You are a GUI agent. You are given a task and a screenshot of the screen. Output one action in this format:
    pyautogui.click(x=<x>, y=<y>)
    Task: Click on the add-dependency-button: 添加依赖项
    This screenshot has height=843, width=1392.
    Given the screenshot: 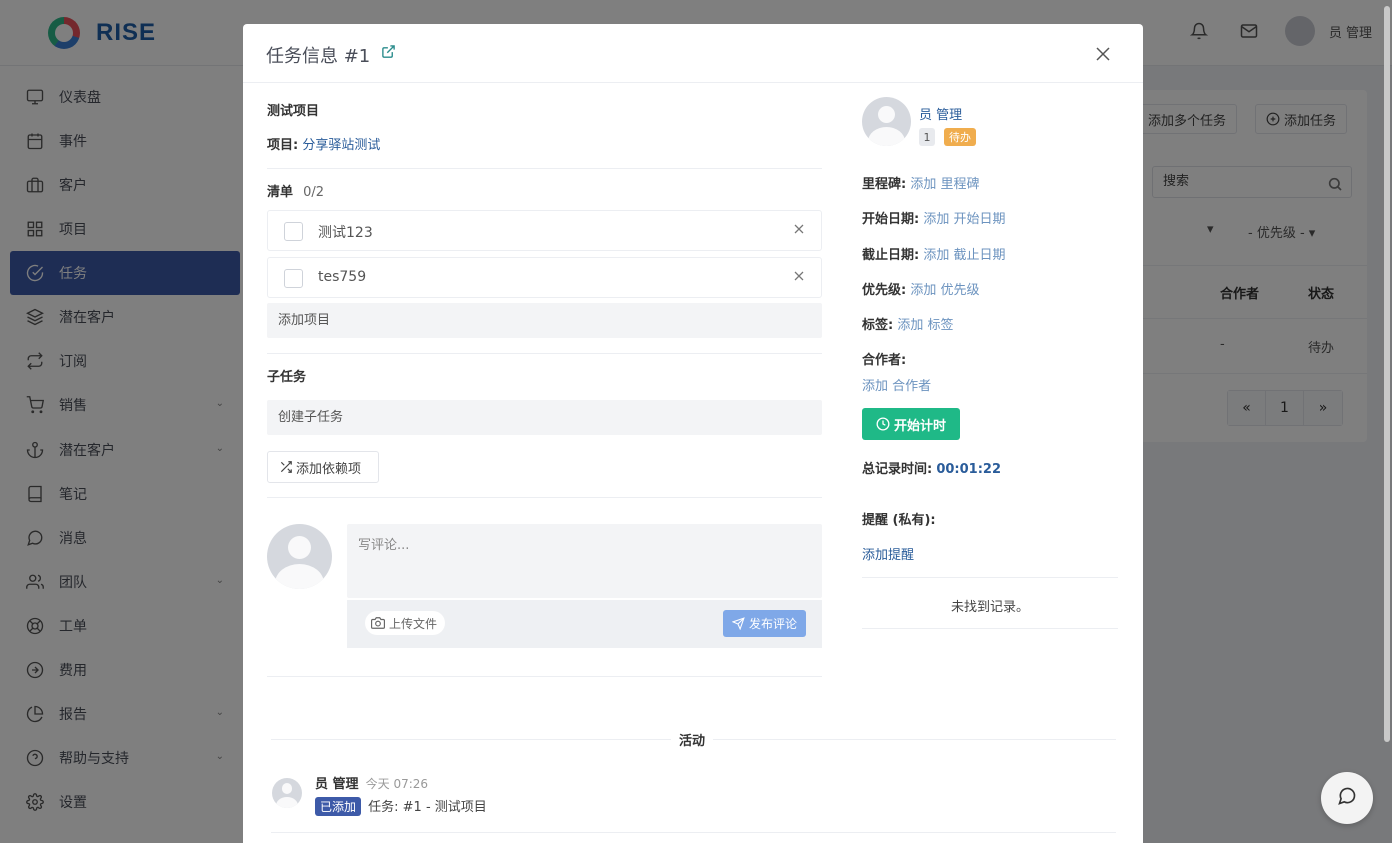 What is the action you would take?
    pyautogui.click(x=323, y=467)
    